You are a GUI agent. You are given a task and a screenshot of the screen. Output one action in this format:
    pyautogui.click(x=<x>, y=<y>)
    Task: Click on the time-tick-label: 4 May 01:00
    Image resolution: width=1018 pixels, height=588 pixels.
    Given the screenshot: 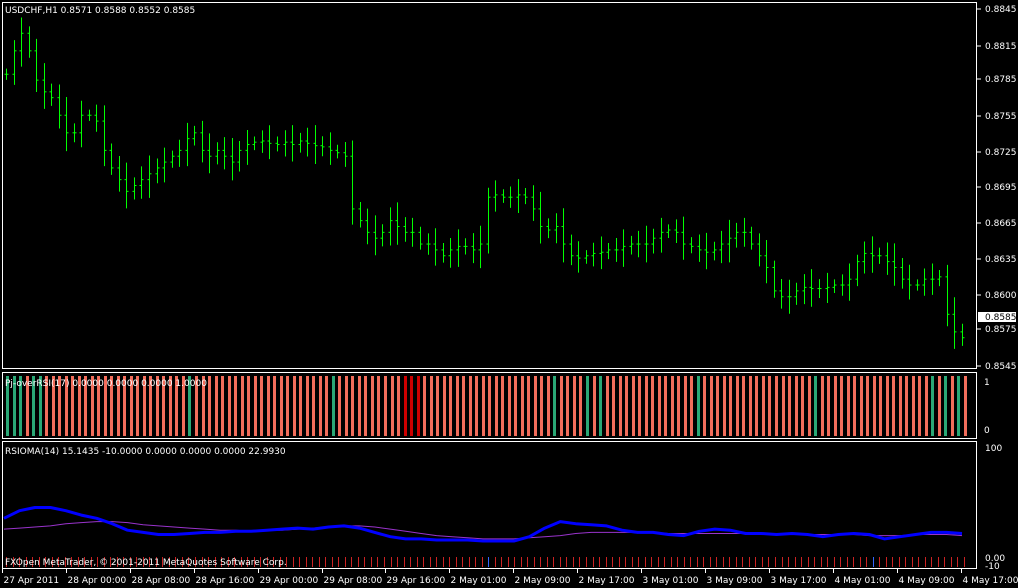 What is the action you would take?
    pyautogui.click(x=863, y=581)
    